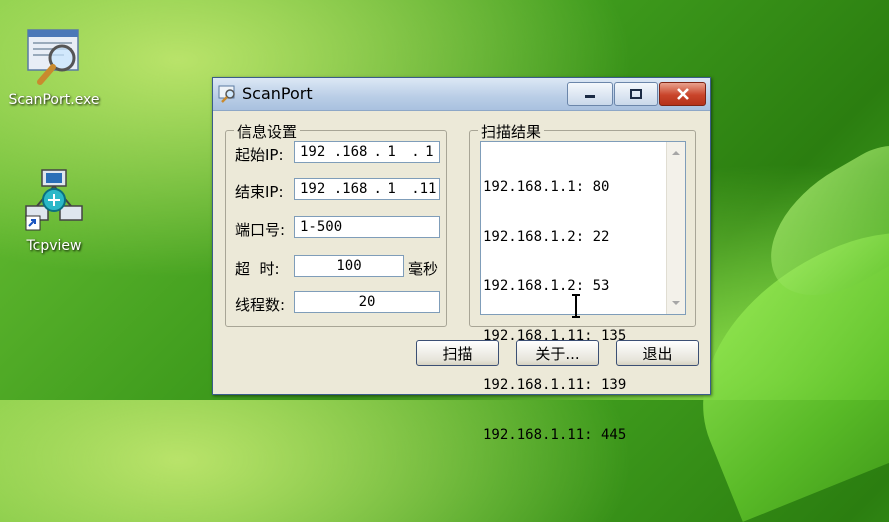 Image resolution: width=889 pixels, height=522 pixels. What do you see at coordinates (657, 353) in the screenshot?
I see `exit-button: 退出` at bounding box center [657, 353].